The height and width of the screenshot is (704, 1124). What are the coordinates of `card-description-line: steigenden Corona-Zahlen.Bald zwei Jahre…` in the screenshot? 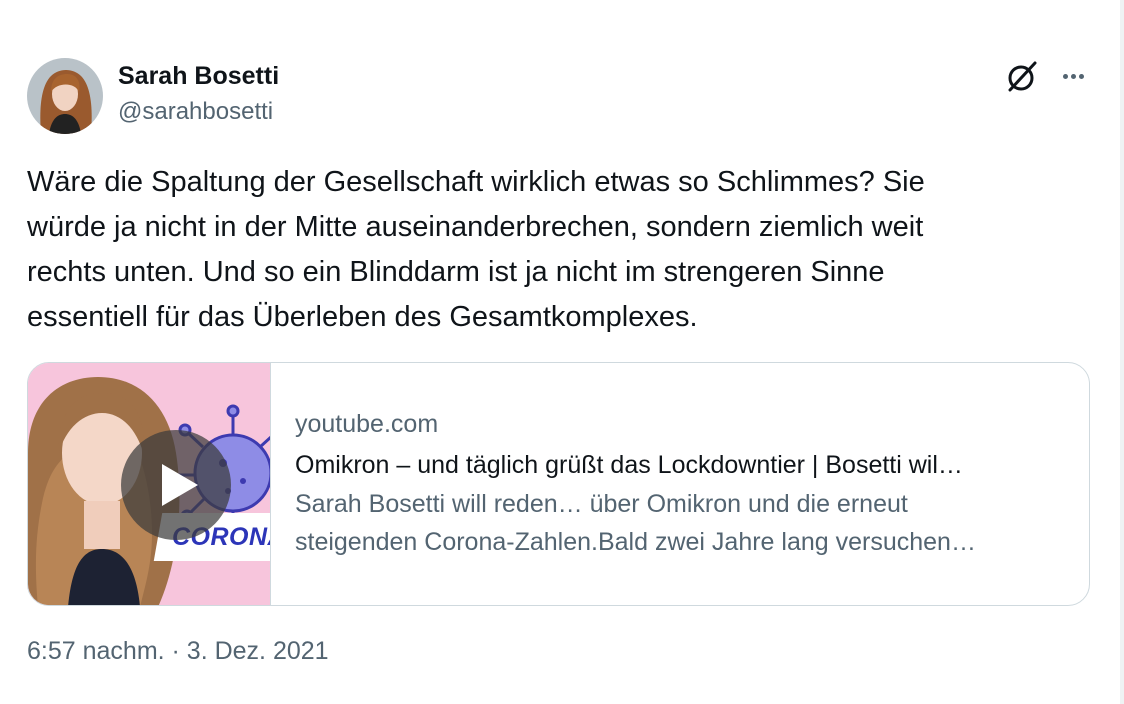 It's located at (635, 542).